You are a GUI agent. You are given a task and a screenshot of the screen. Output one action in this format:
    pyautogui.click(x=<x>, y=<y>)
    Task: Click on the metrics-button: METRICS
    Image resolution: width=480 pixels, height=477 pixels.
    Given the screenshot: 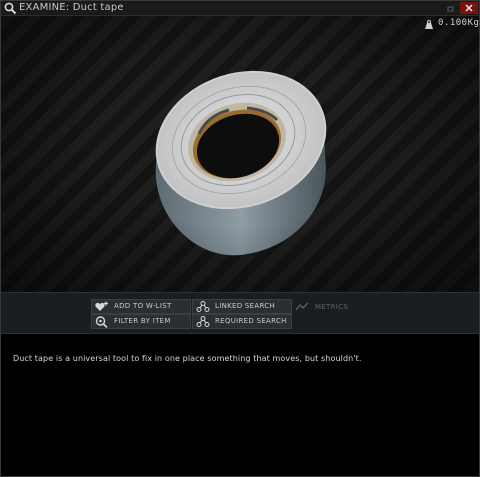 What is the action you would take?
    pyautogui.click(x=321, y=307)
    